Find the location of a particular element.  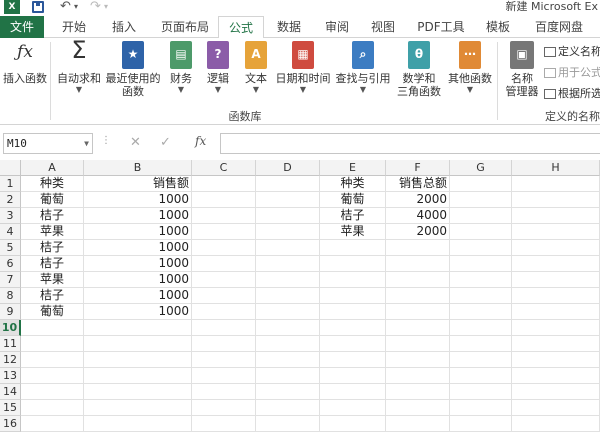

cell-e9 is located at coordinates (353, 312).